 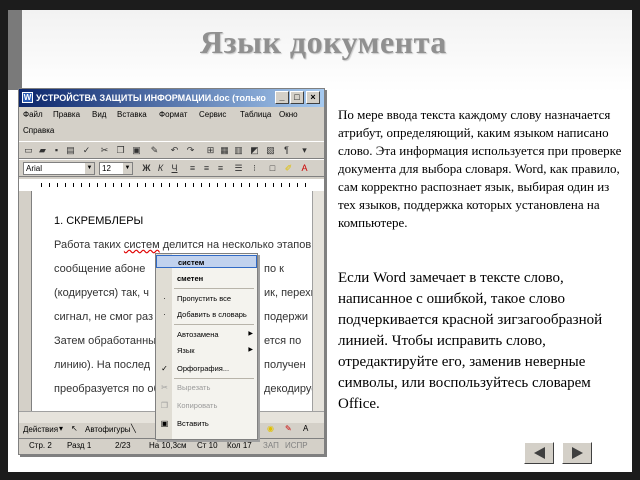 I want to click on redo-icon: ↷, so click(x=190, y=150).